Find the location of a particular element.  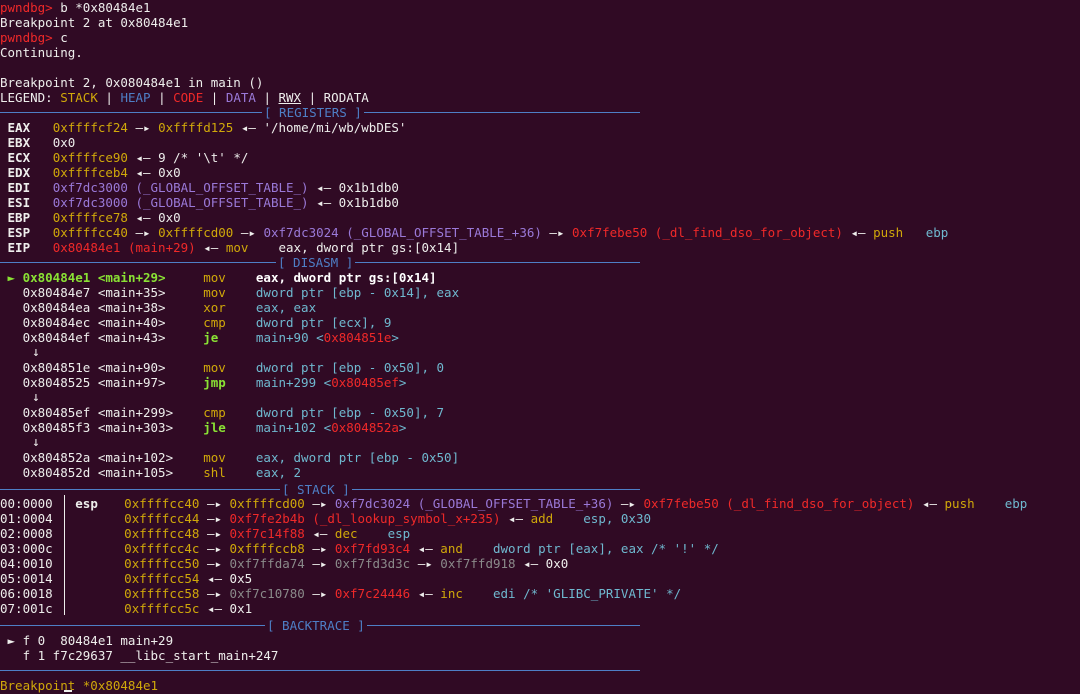

stack-header: [ STACK ] is located at coordinates (320, 489).